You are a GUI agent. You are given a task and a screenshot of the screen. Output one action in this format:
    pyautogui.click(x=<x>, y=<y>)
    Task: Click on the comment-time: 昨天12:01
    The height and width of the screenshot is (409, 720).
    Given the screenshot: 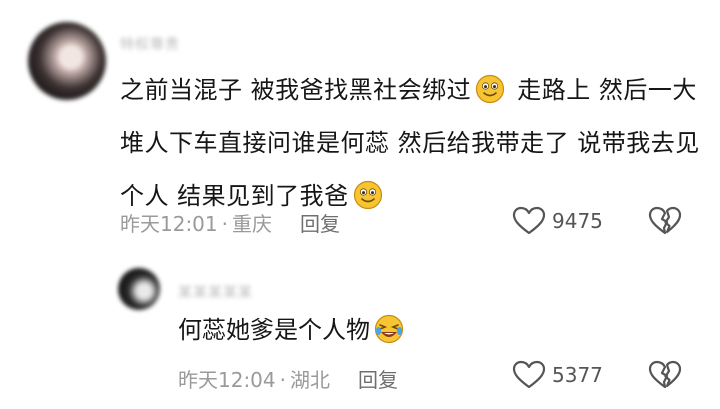 What is the action you would take?
    pyautogui.click(x=169, y=224)
    